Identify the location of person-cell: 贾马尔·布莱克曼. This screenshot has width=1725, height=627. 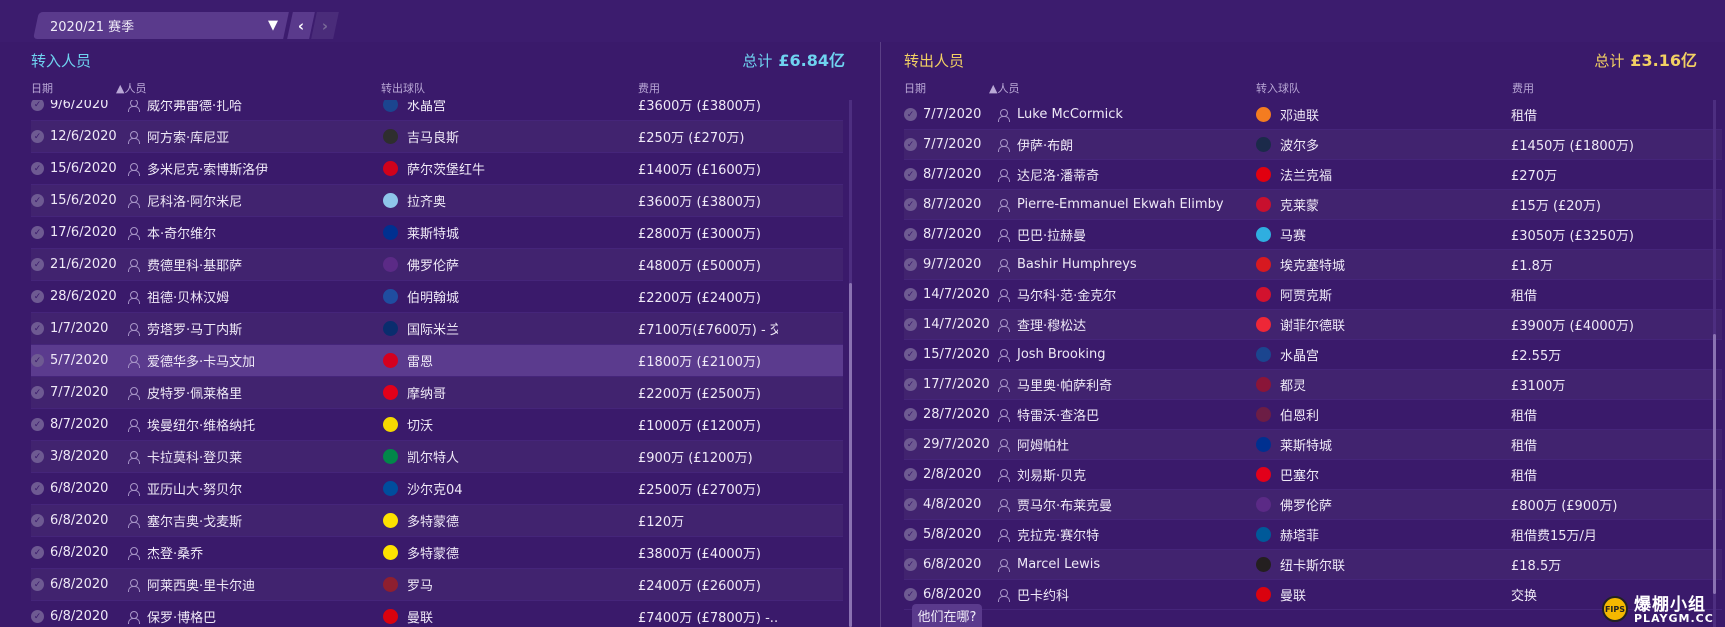
(1055, 504).